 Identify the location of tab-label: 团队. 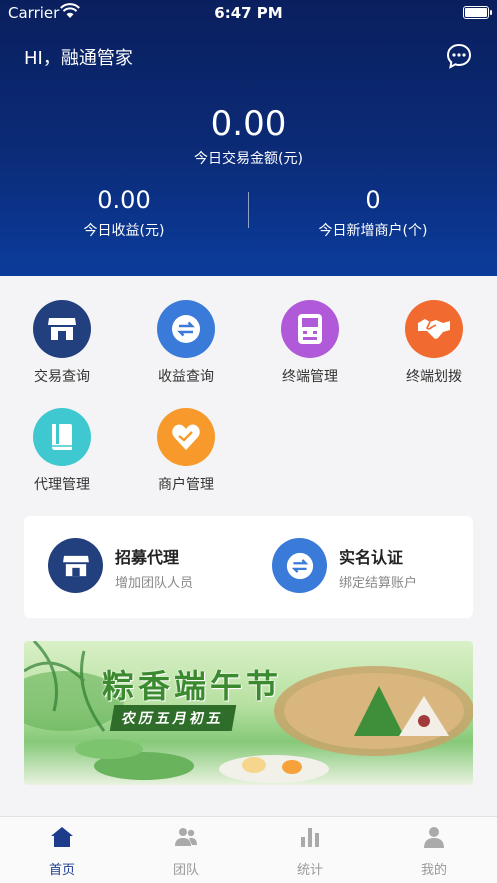
(185, 870).